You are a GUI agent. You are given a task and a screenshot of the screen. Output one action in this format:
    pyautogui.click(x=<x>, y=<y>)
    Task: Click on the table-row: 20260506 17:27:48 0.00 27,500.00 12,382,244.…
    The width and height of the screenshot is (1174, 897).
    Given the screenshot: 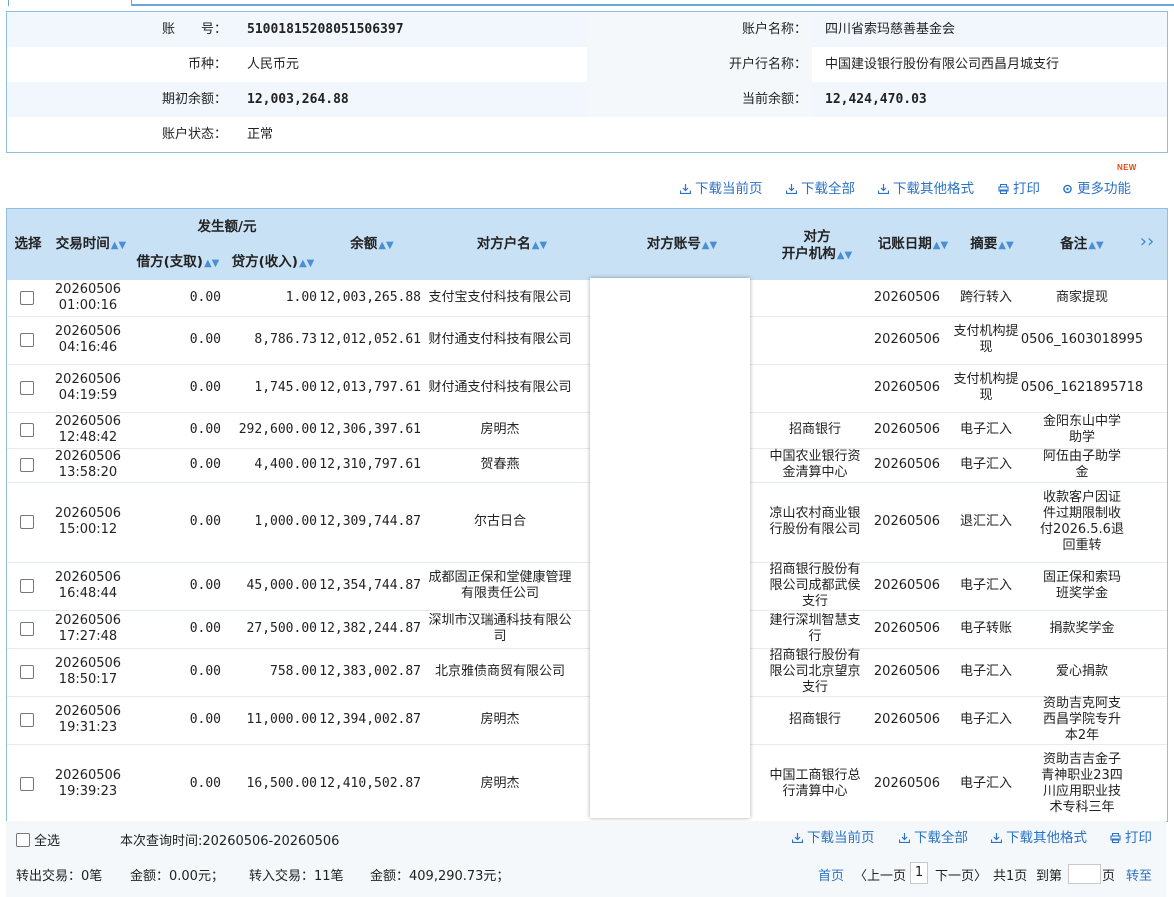 What is the action you would take?
    pyautogui.click(x=587, y=629)
    